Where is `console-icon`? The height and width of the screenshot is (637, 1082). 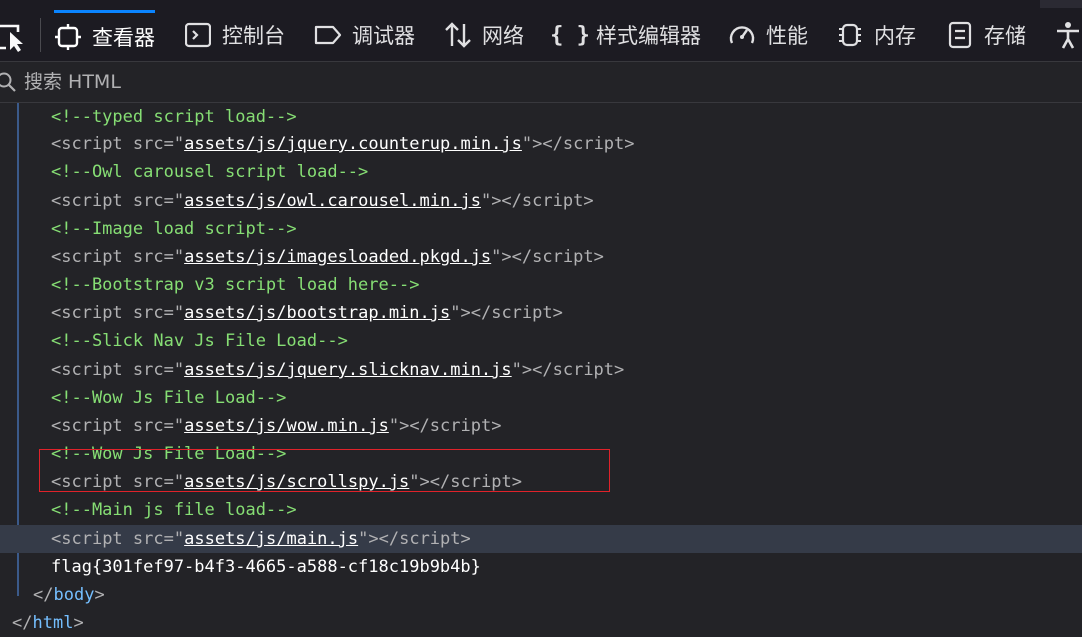 console-icon is located at coordinates (198, 35).